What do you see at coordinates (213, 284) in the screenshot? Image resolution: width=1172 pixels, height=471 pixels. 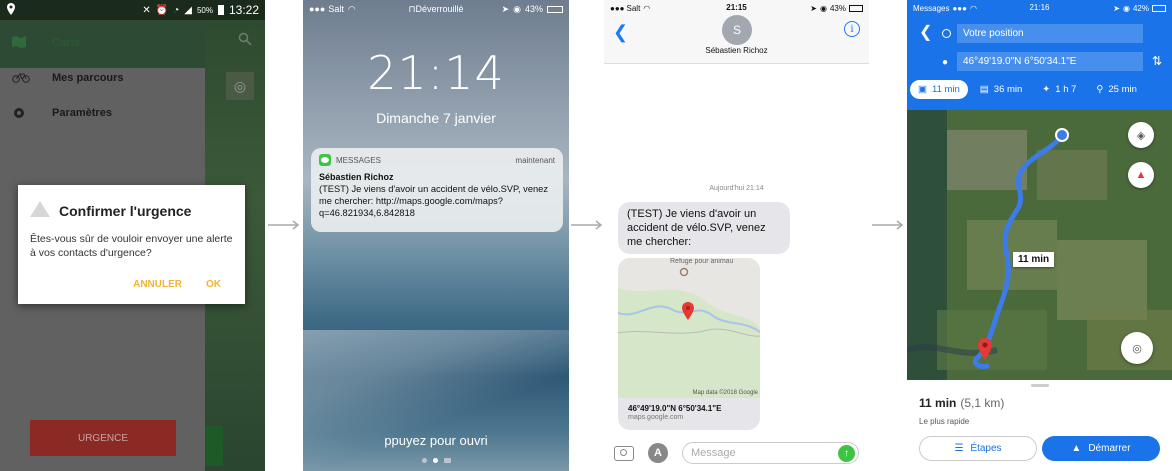 I see `ok-button: OK` at bounding box center [213, 284].